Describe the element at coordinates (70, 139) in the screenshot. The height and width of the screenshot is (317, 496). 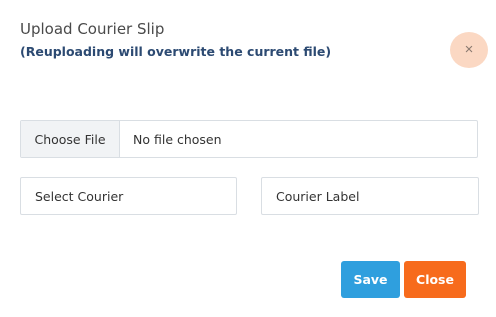
I see `choose-file-button: Choose File` at that location.